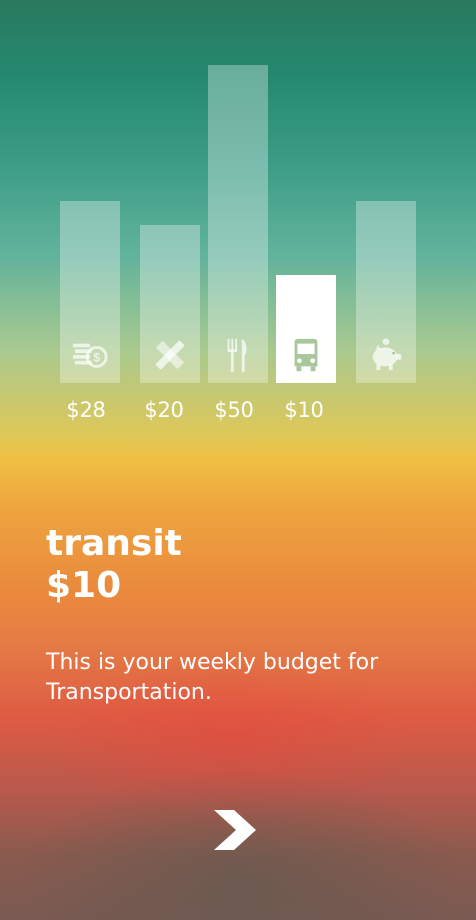 The image size is (476, 920). Describe the element at coordinates (90, 355) in the screenshot. I see `coins-icon: $` at that location.